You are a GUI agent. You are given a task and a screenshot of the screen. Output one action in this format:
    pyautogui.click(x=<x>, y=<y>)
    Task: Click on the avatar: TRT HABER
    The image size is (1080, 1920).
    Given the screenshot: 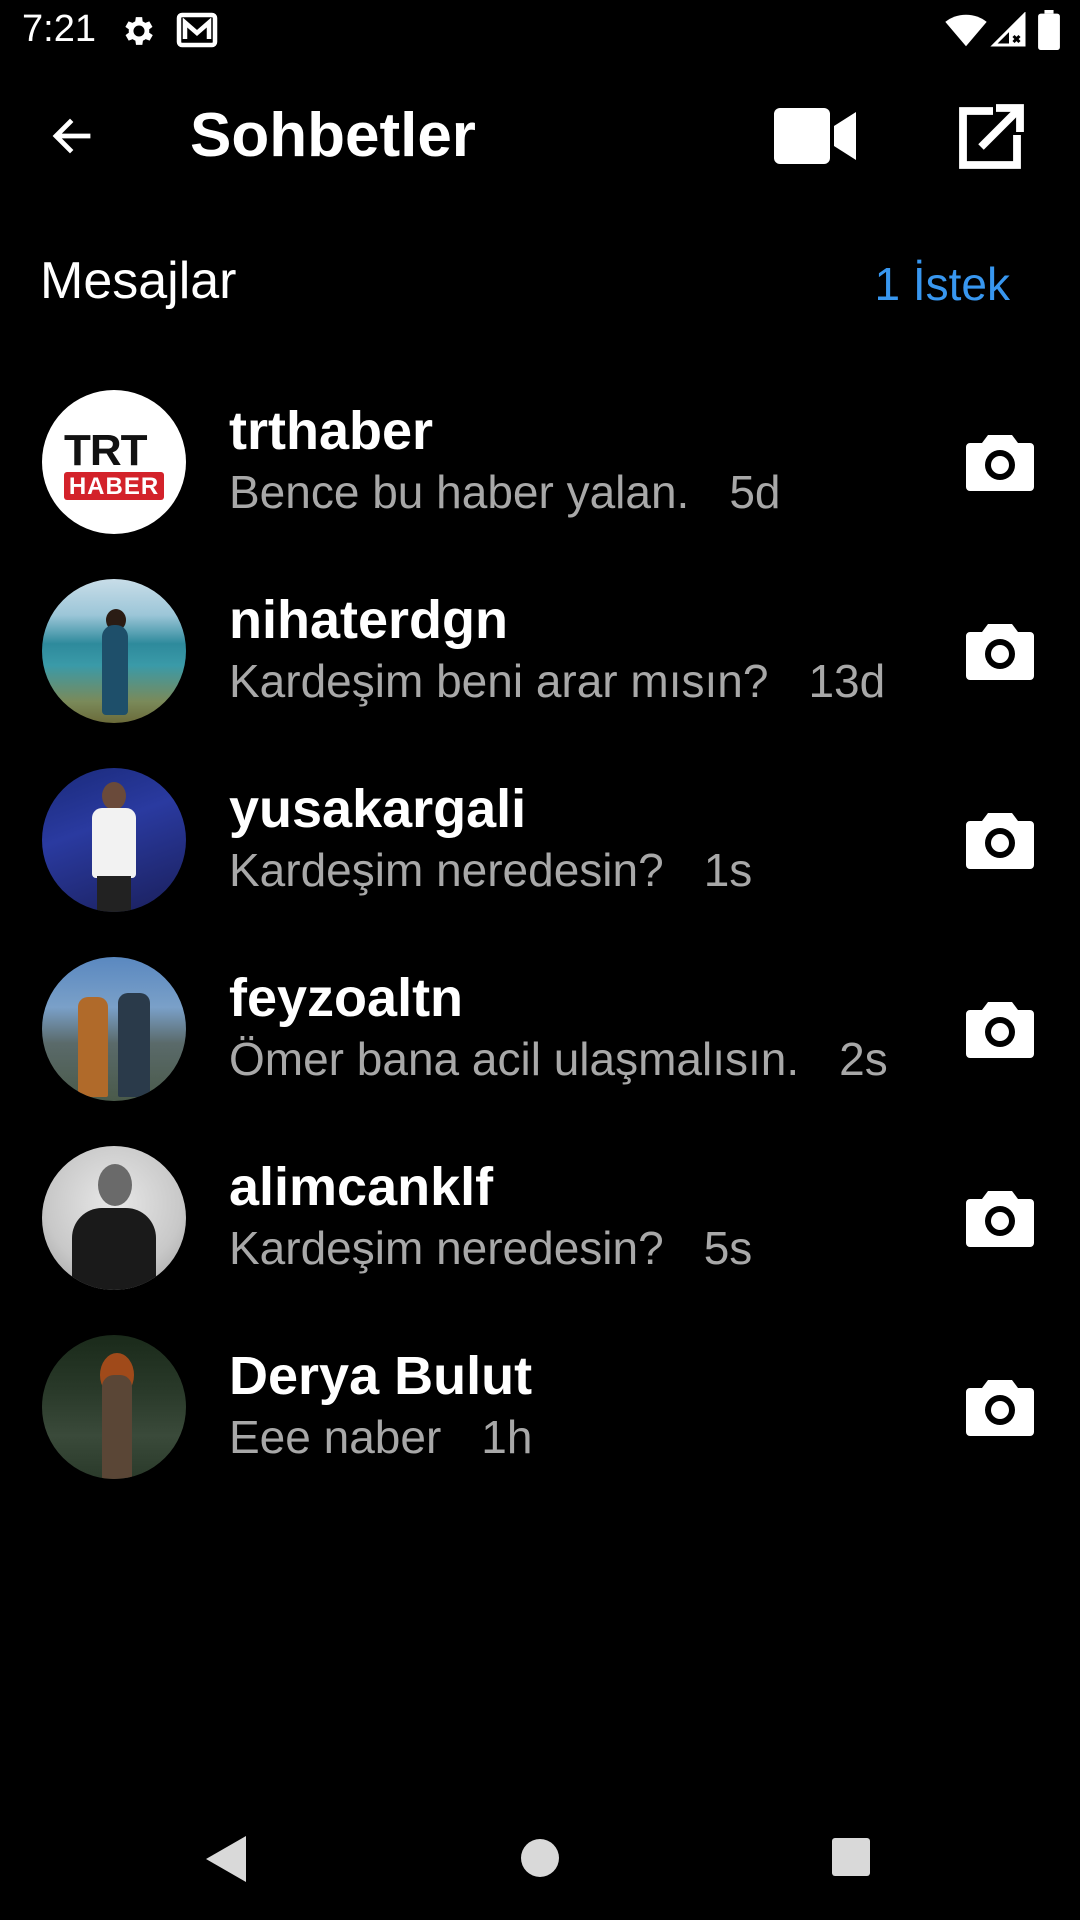 What is the action you would take?
    pyautogui.click(x=114, y=462)
    